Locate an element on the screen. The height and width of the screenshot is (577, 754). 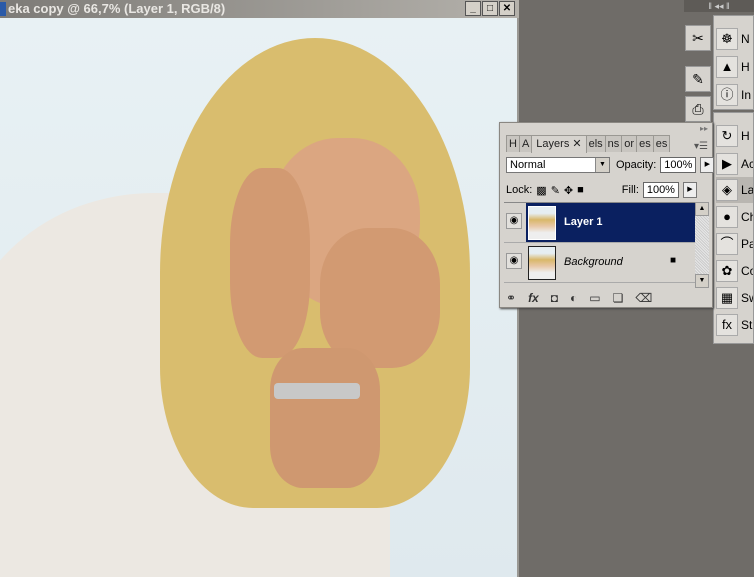
layer-row-background: ◉ Background ■ is located at coordinates (599, 263).